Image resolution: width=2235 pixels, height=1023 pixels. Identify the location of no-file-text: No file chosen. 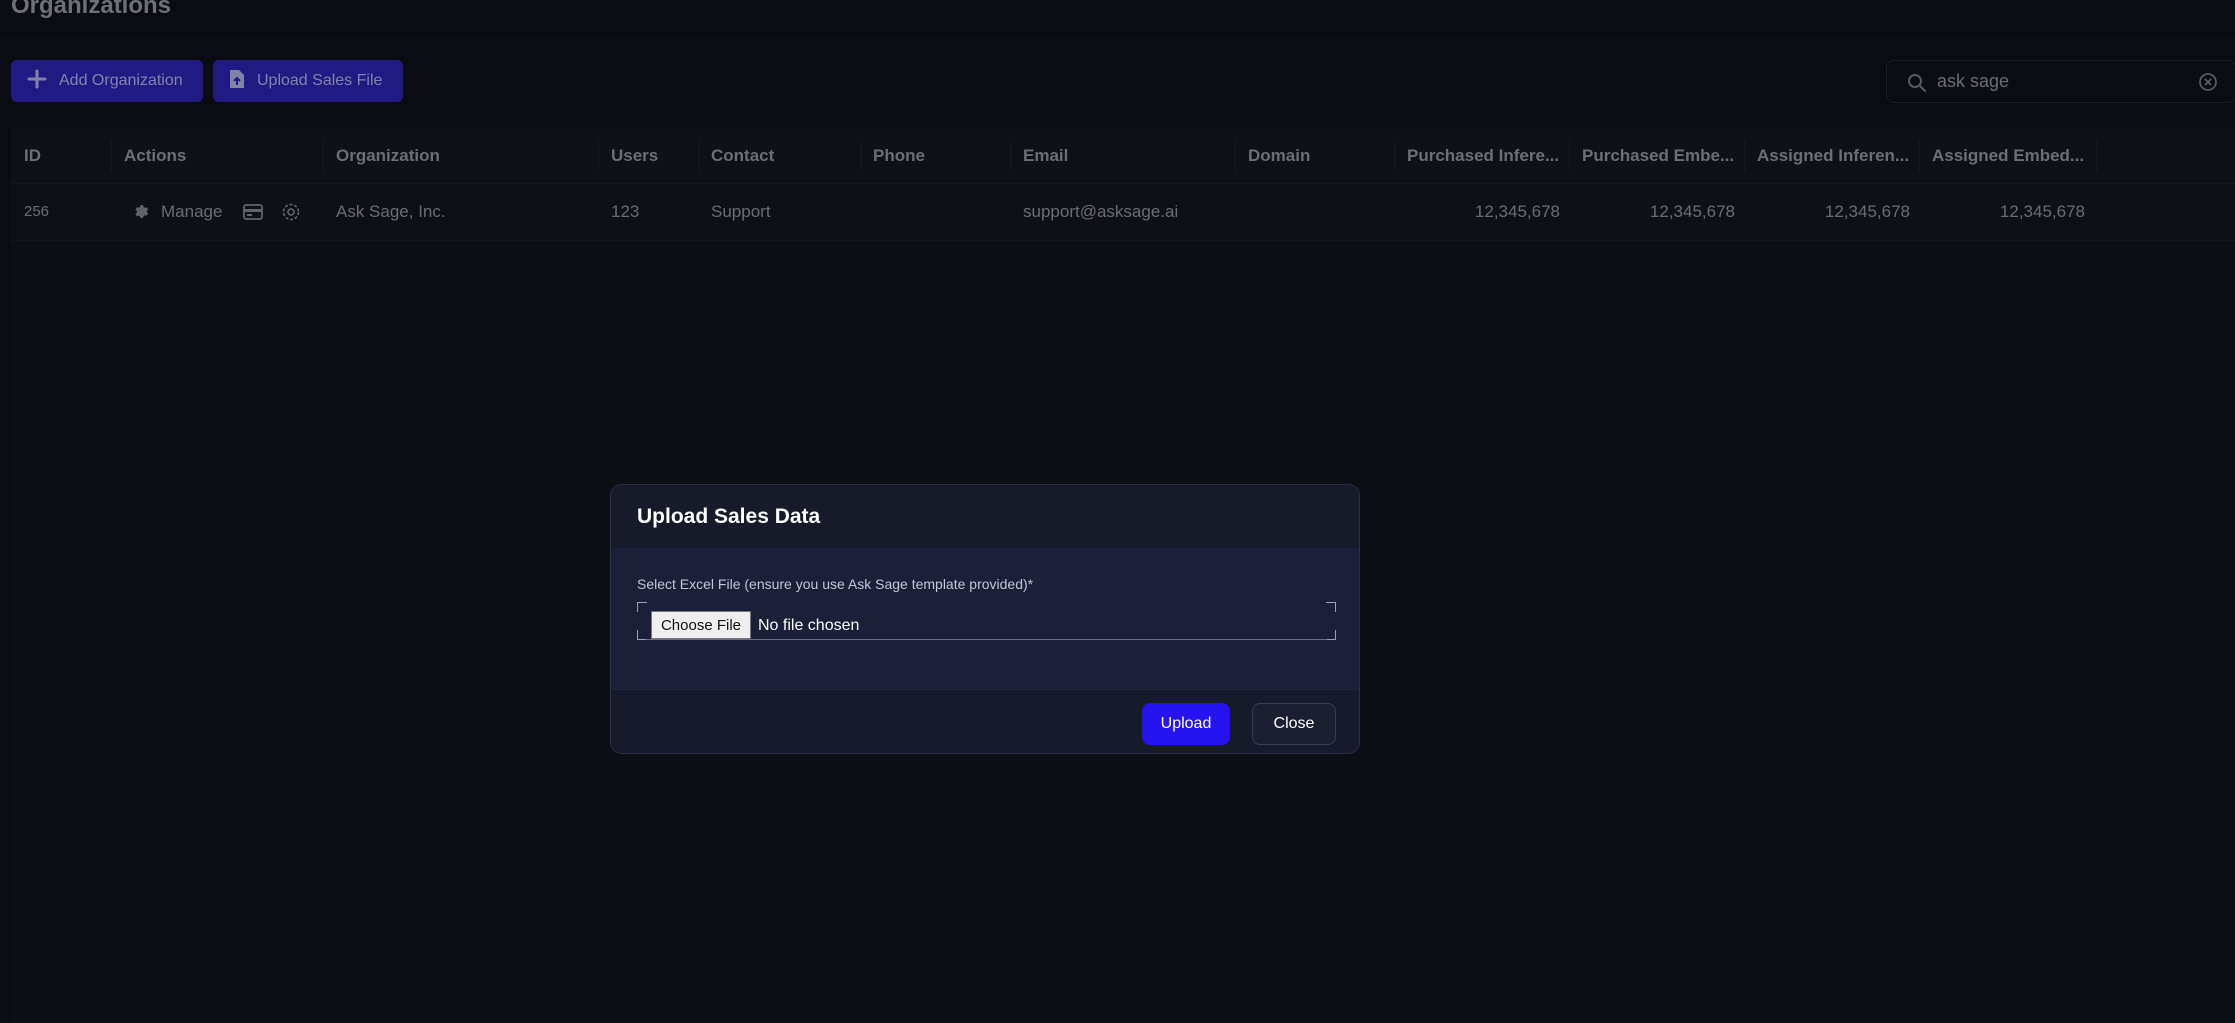
(809, 625).